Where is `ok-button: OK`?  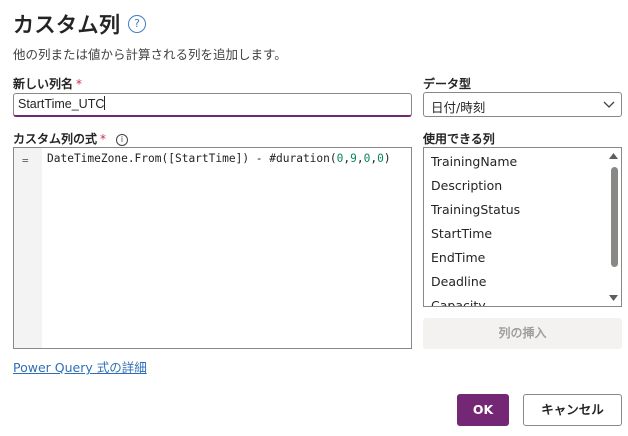
ok-button: OK is located at coordinates (483, 410).